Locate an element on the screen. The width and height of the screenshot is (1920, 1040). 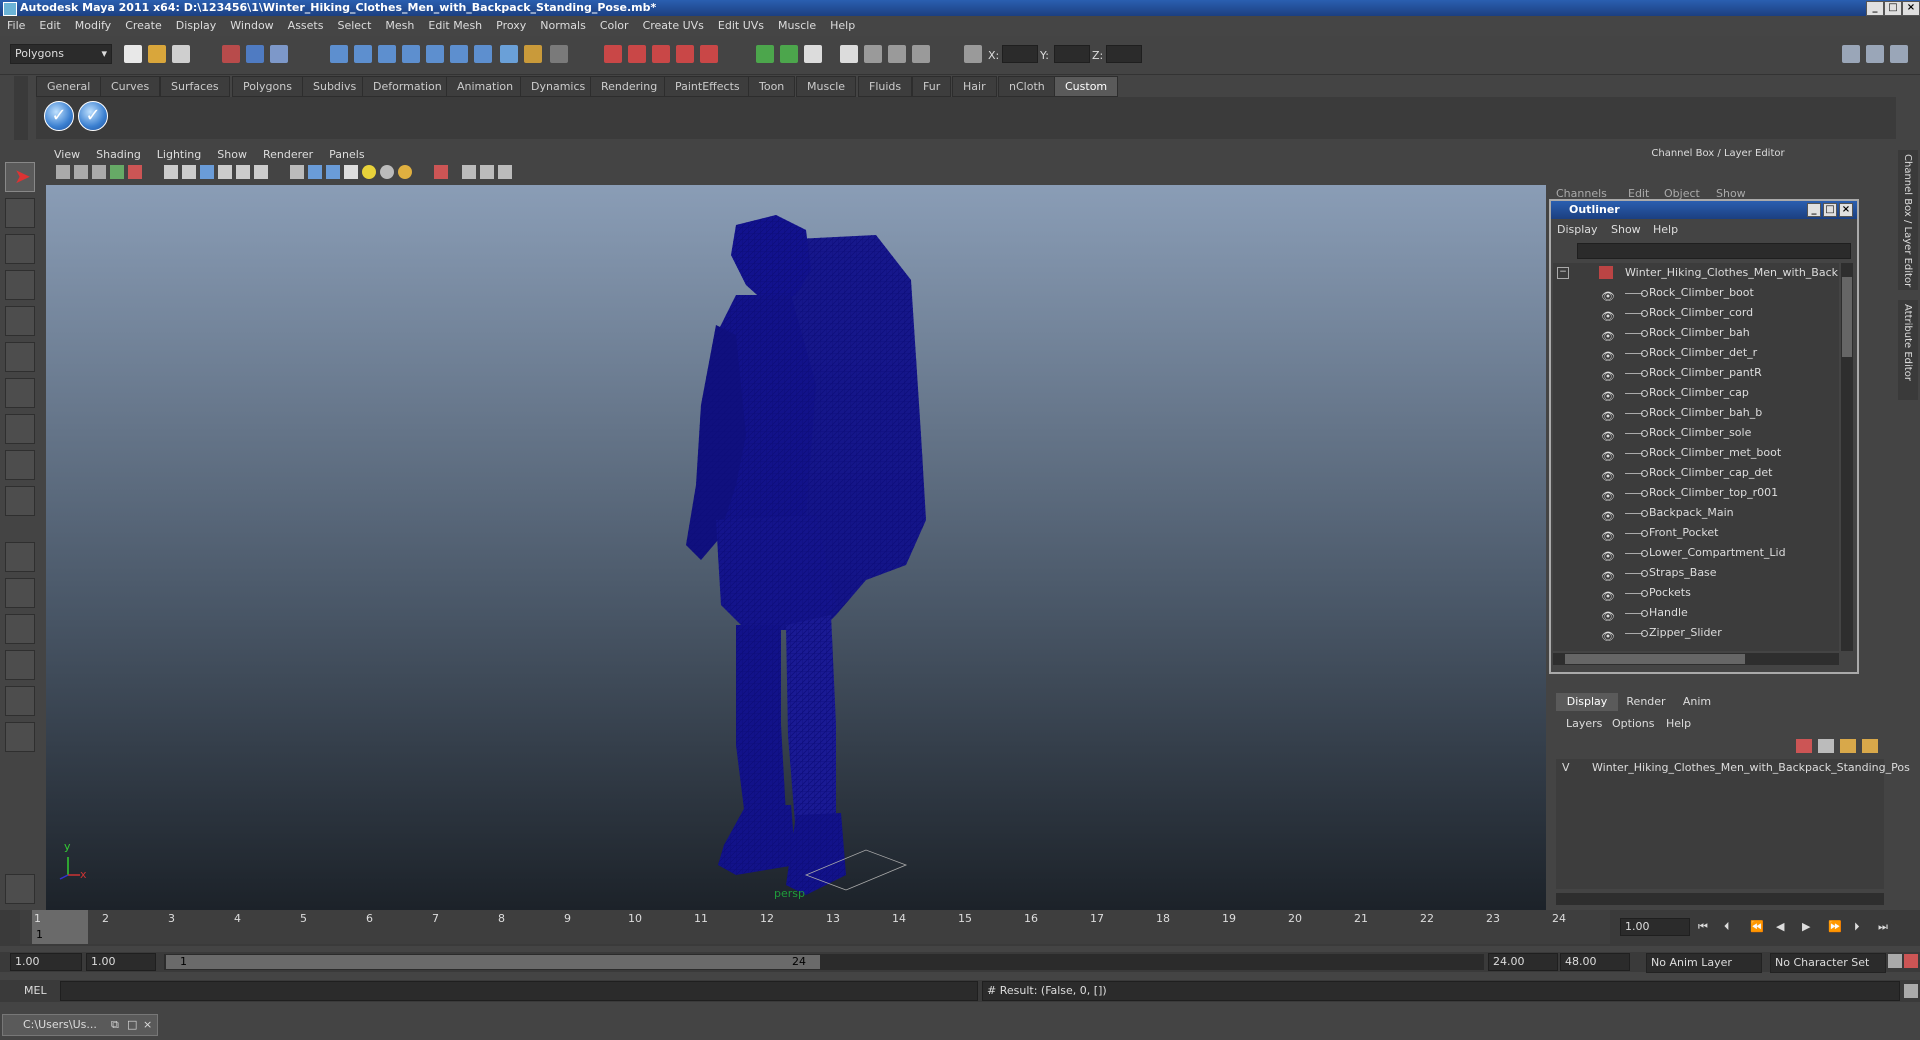
resolution-gate-icon is located at coordinates (207, 172).